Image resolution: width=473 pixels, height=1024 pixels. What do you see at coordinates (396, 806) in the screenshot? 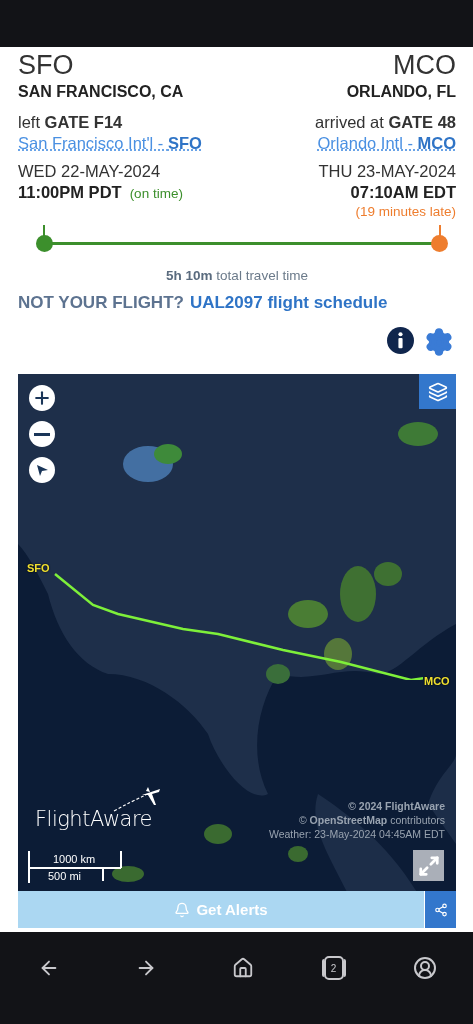
I see `attribution-text: © 2024 FlightAware` at bounding box center [396, 806].